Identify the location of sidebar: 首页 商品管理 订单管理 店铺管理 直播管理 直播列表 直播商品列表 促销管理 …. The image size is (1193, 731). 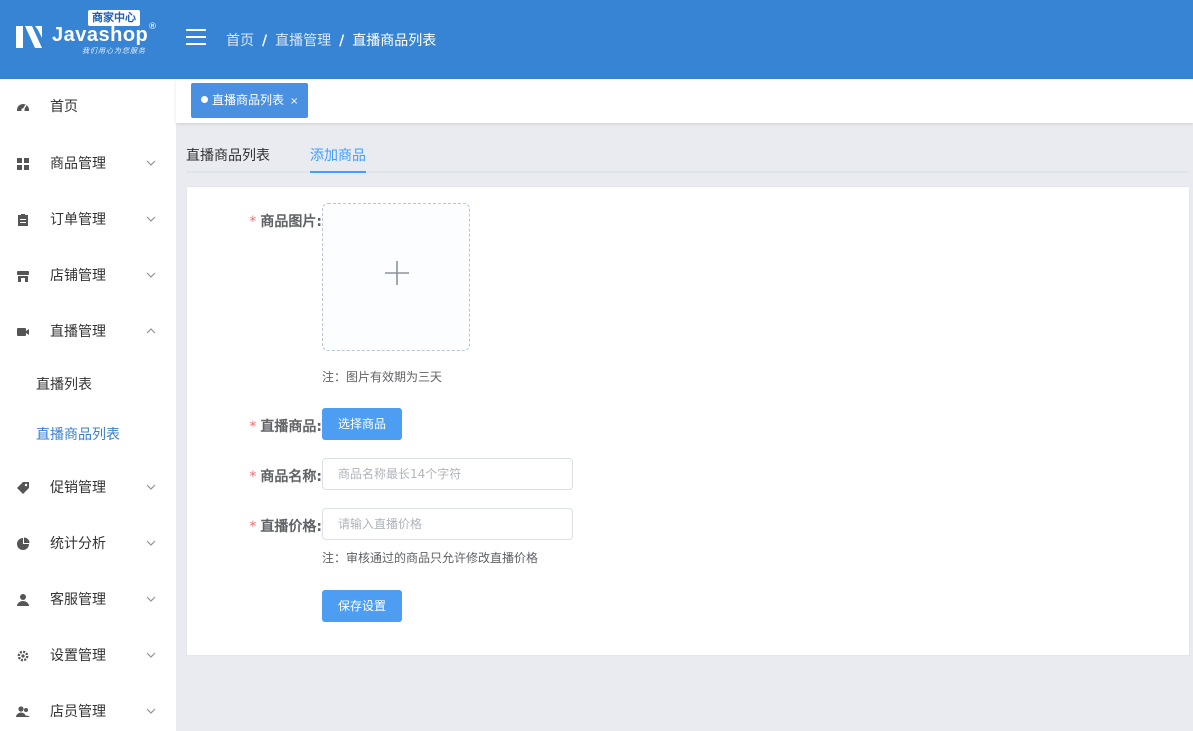
(88, 405).